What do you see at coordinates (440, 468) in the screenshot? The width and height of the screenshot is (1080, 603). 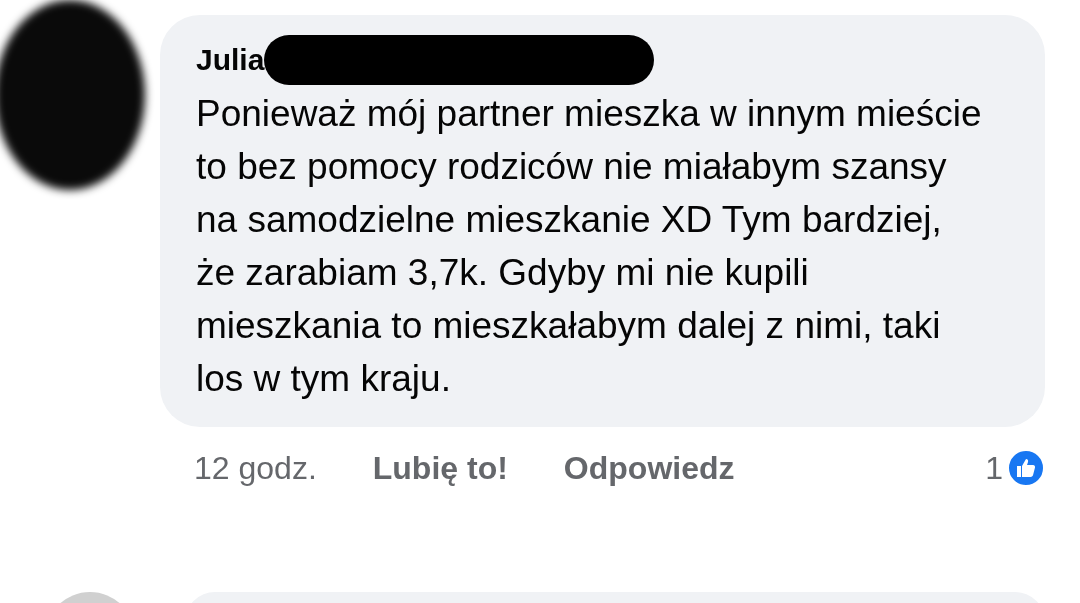 I see `comment-action-link: Lubię to!` at bounding box center [440, 468].